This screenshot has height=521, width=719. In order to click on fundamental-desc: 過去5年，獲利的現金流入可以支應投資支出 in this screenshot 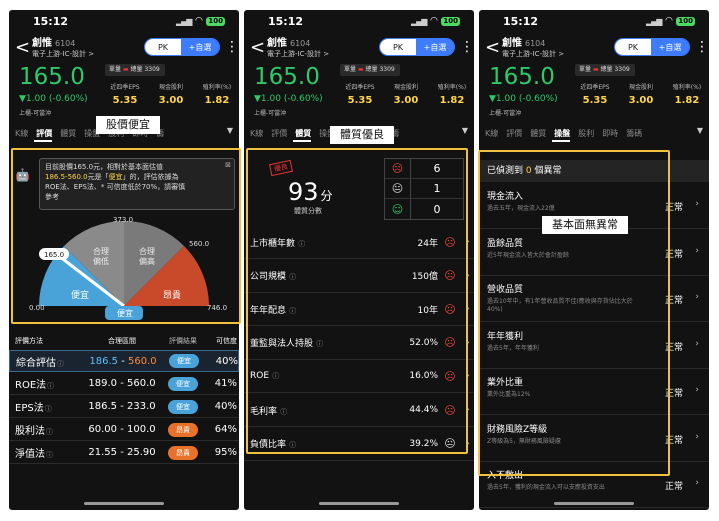, I will do `click(546, 487)`.